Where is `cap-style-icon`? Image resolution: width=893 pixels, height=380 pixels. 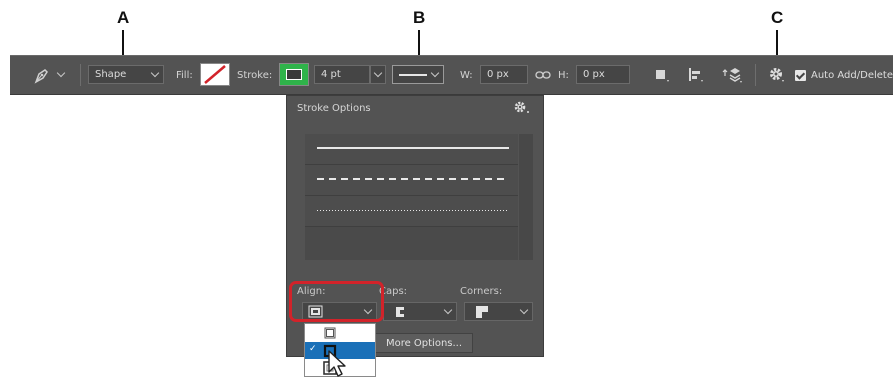 cap-style-icon is located at coordinates (401, 312).